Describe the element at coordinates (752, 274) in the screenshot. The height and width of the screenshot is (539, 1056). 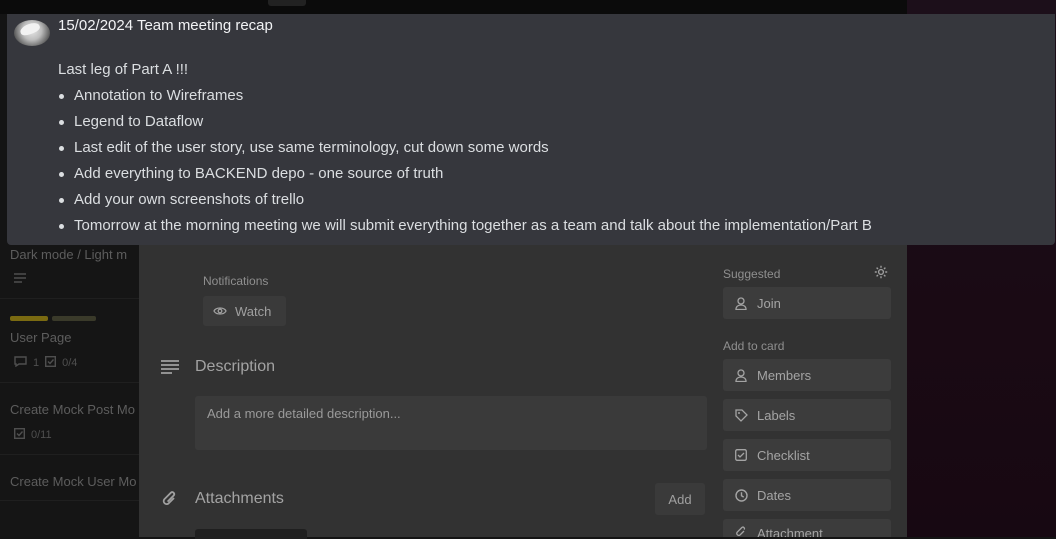
I see `suggested-label: Suggested` at that location.